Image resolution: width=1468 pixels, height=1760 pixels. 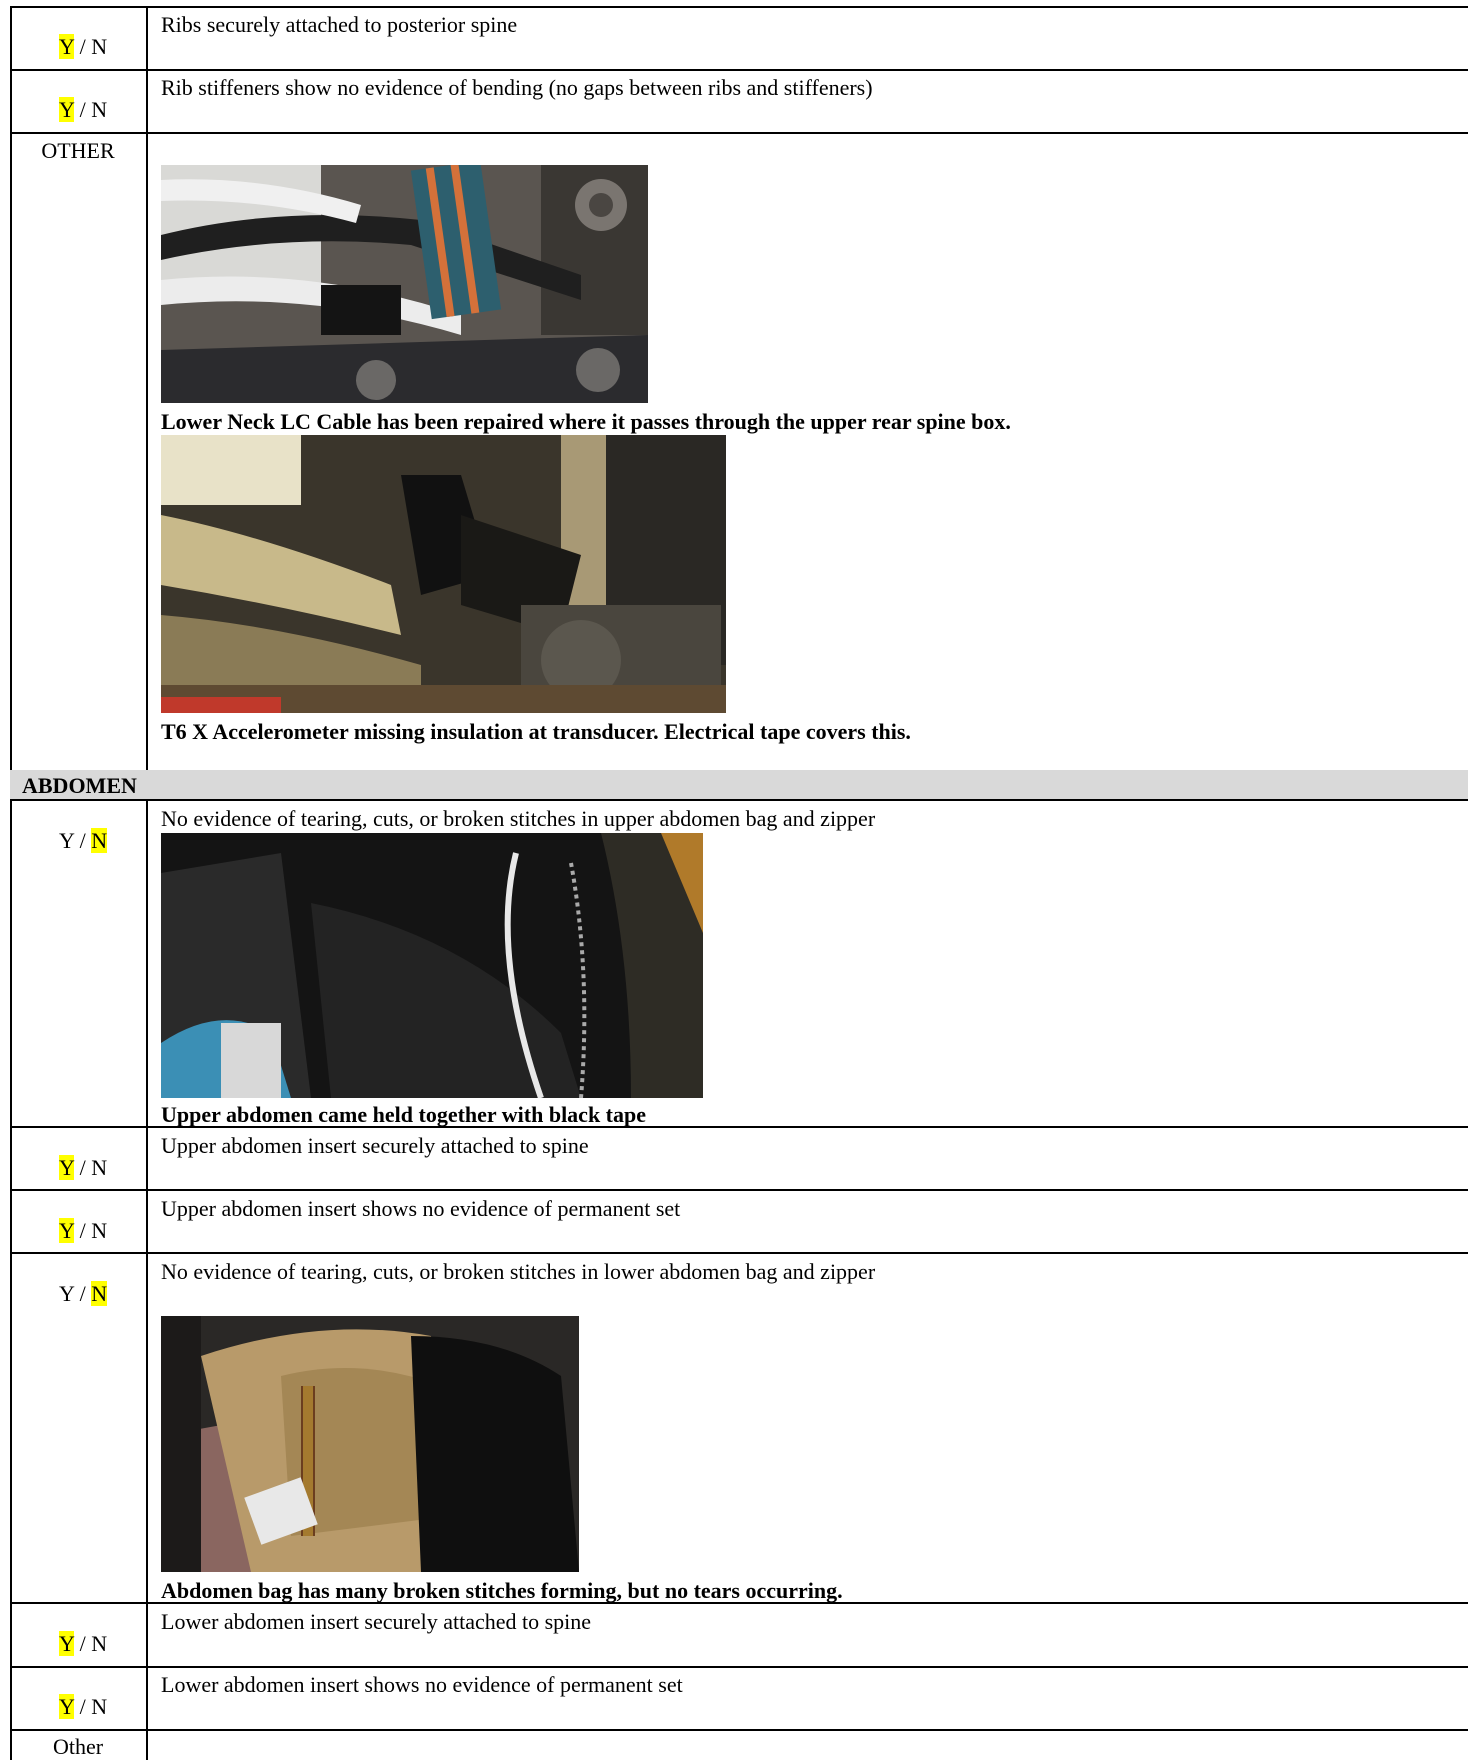 I want to click on yn-lower-insert-attached: Y / N, so click(x=78, y=1633).